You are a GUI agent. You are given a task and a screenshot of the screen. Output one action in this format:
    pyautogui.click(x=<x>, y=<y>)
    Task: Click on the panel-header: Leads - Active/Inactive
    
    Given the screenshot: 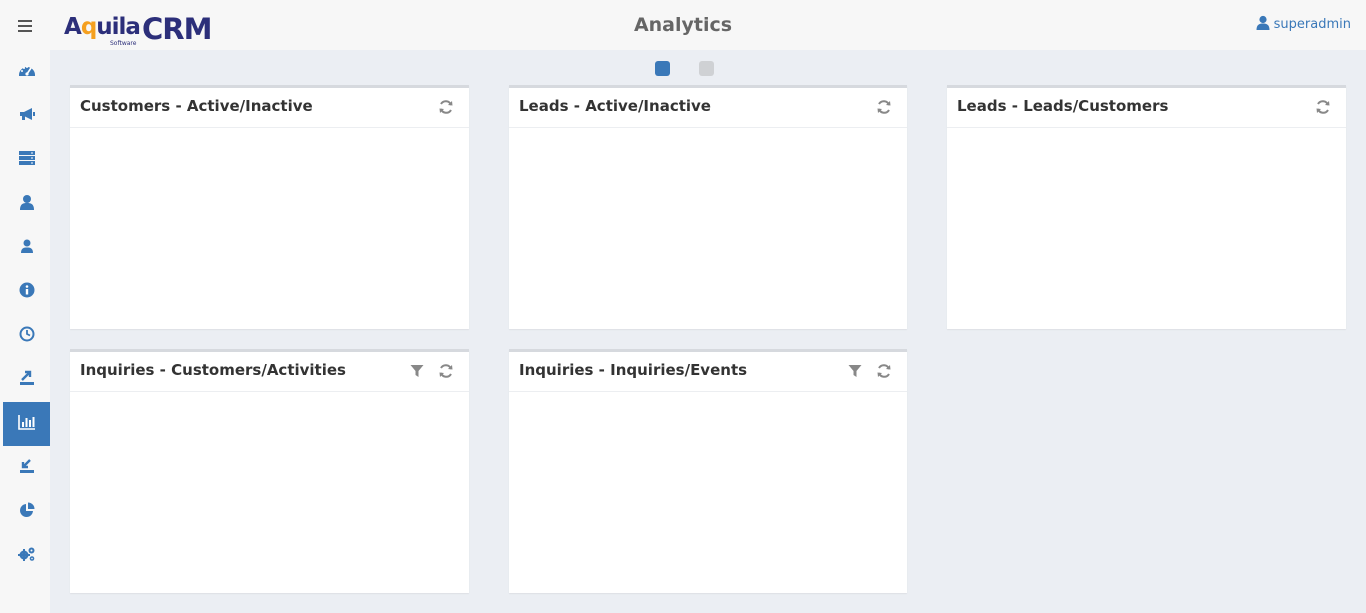 What is the action you would take?
    pyautogui.click(x=708, y=108)
    